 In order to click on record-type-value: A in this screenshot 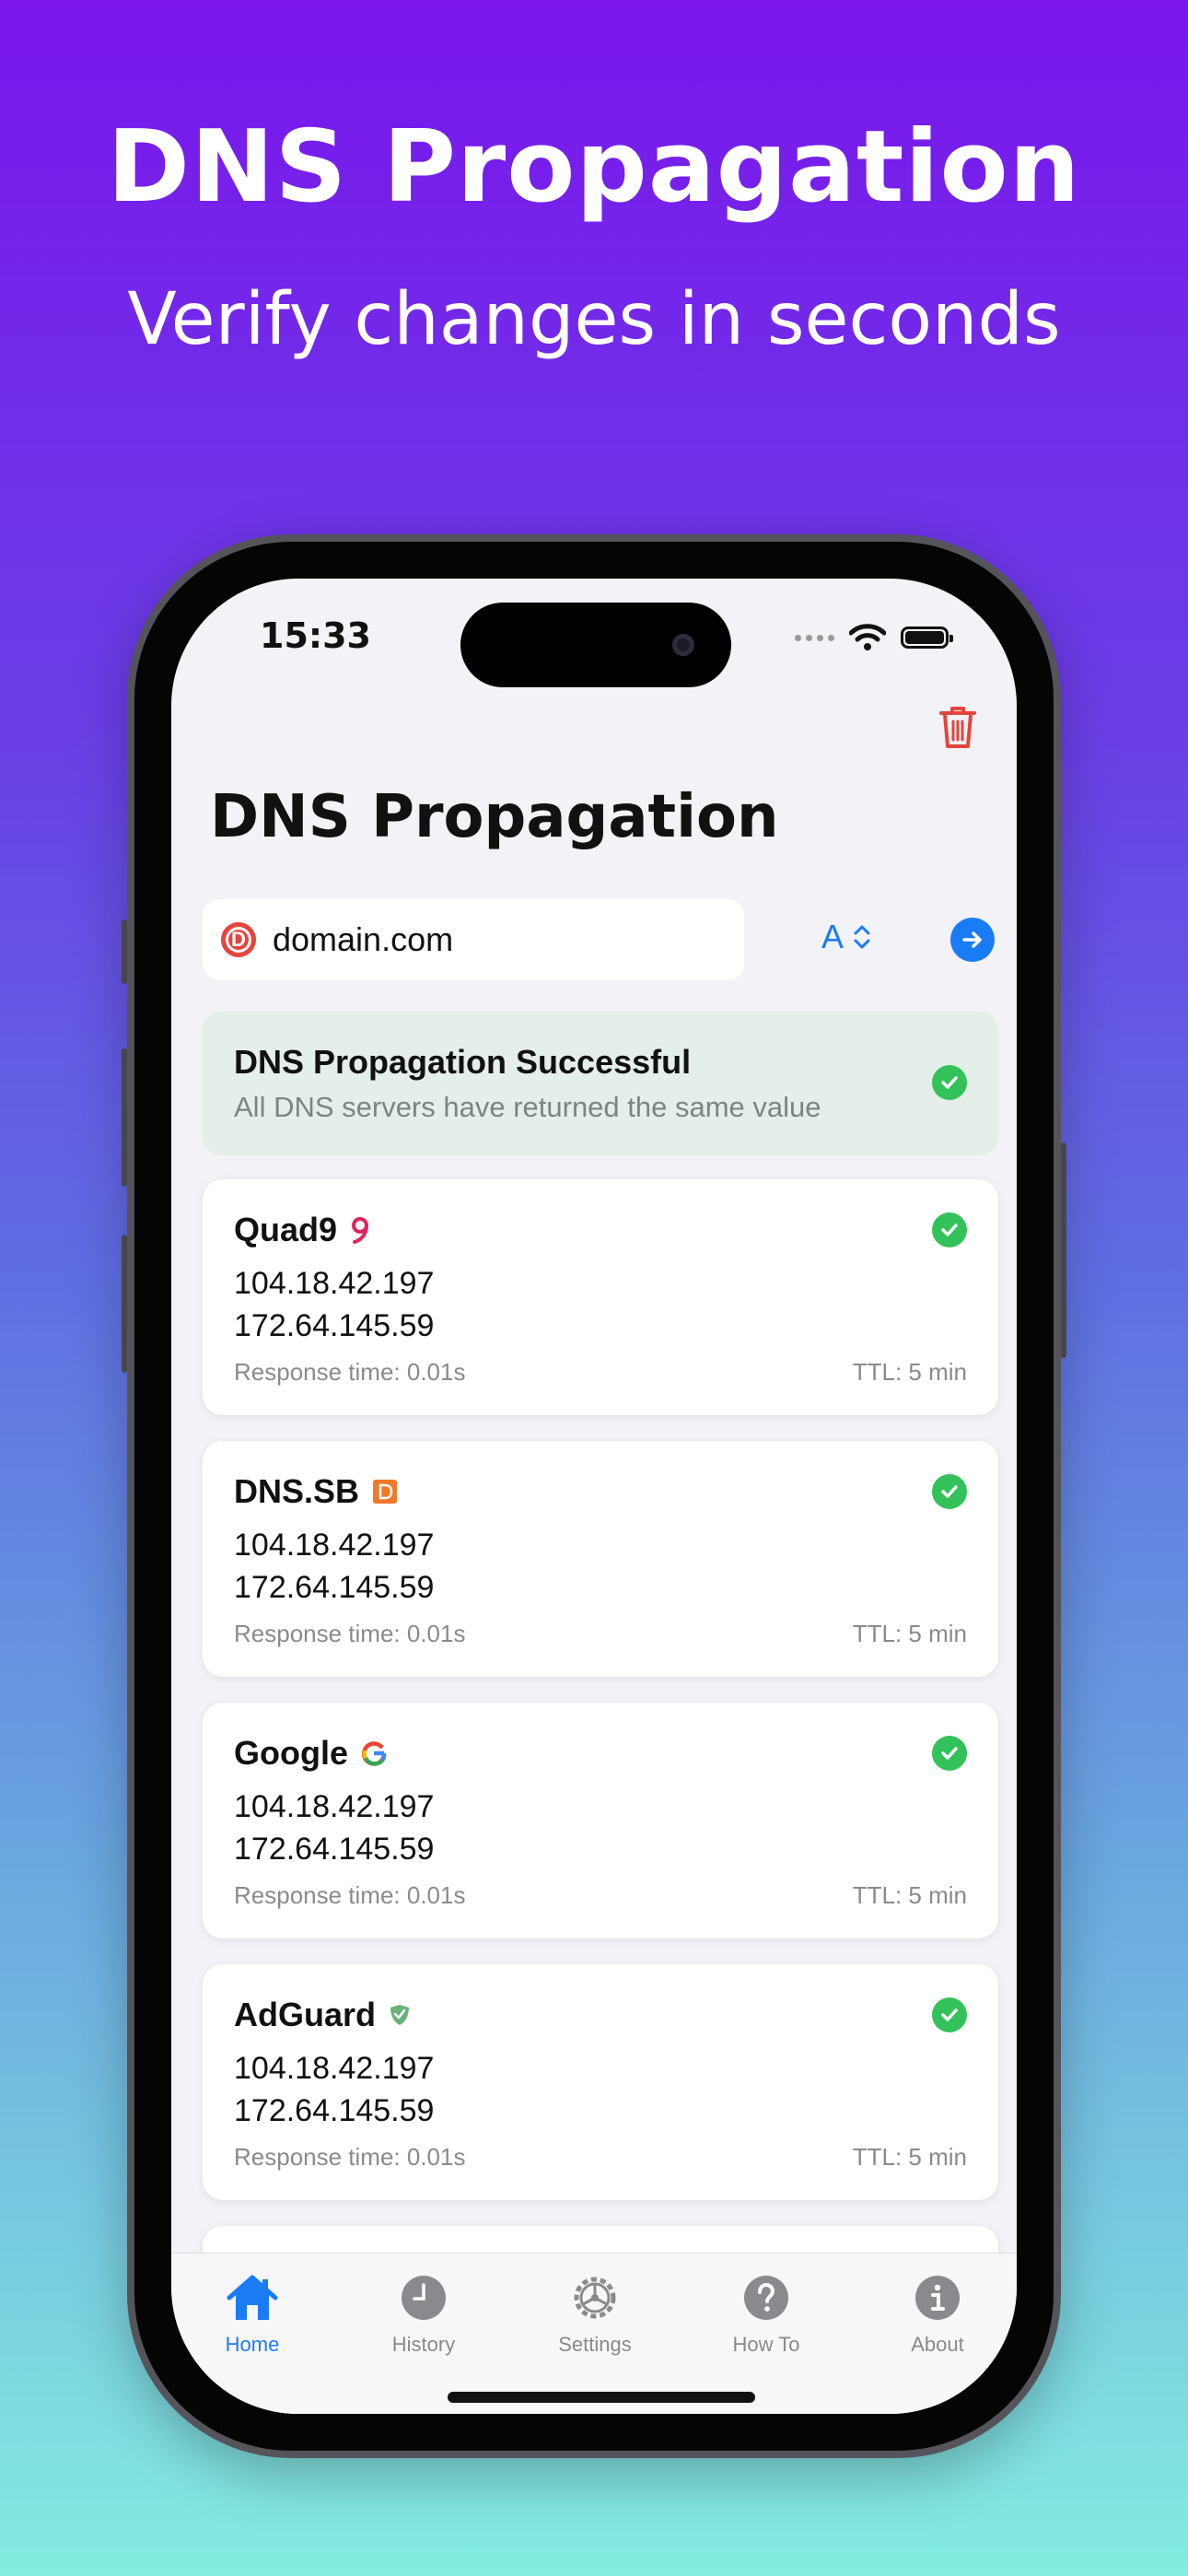, I will do `click(832, 936)`.